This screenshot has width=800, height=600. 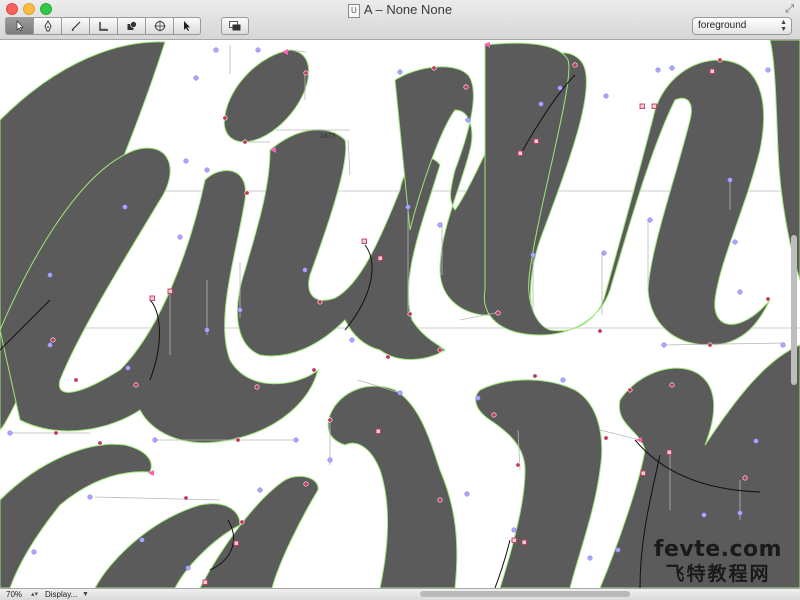 I want to click on arrow-icon, so click(x=20, y=26).